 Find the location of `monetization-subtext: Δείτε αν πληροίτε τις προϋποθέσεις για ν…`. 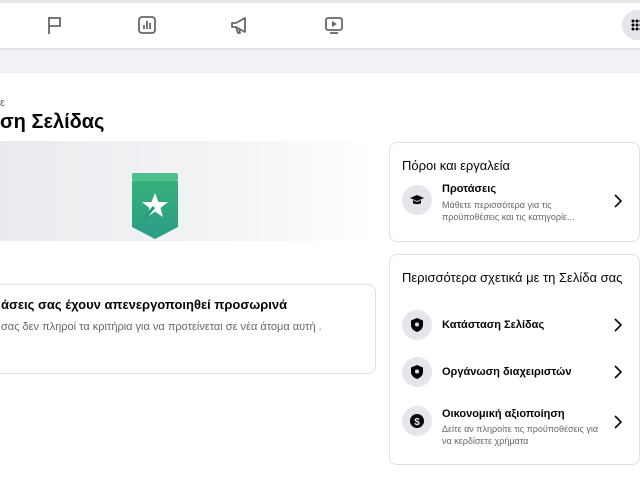

monetization-subtext: Δείτε αν πληροίτε τις προϋποθέσεις για ν… is located at coordinates (520, 435).